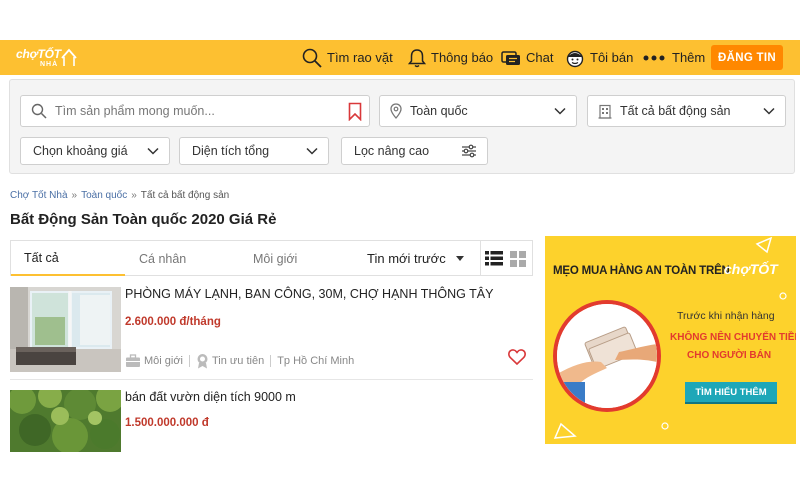 This screenshot has height=500, width=800. I want to click on nav-chat: Chat, so click(527, 57).